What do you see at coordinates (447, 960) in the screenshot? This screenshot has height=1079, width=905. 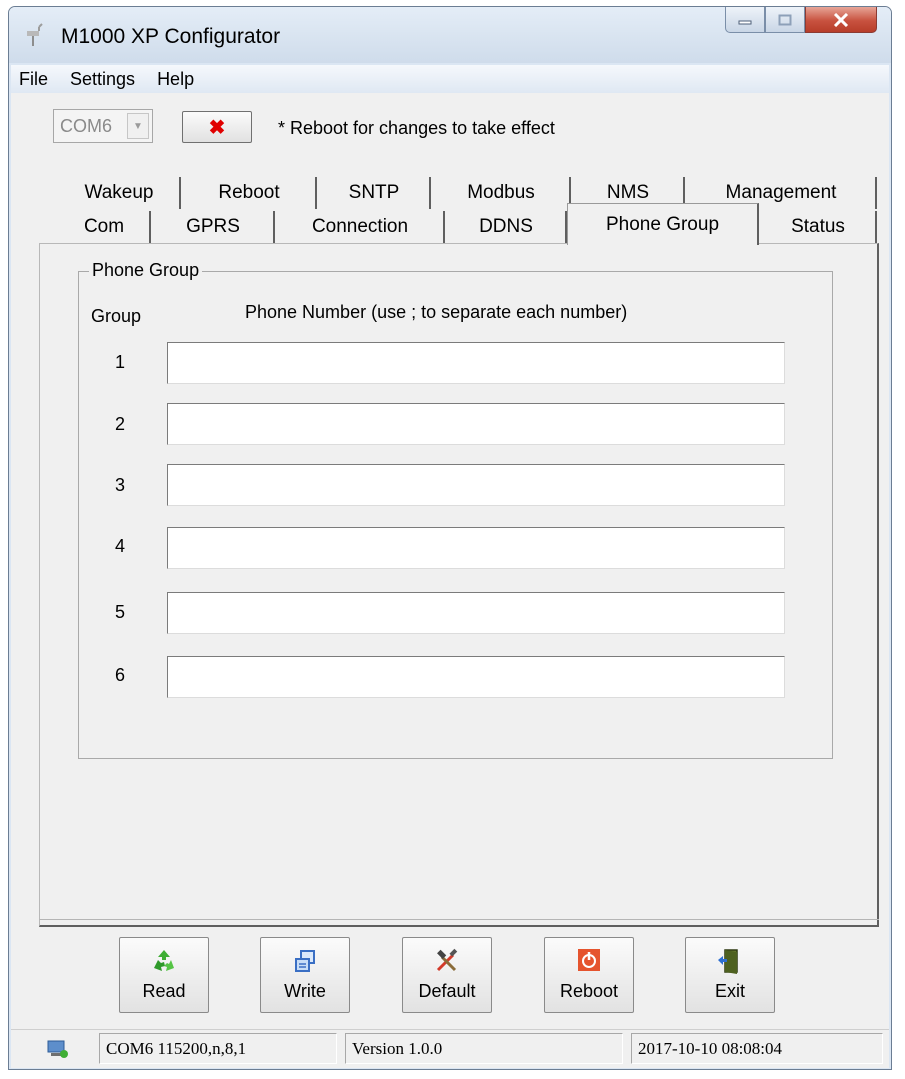 I see `tools-icon` at bounding box center [447, 960].